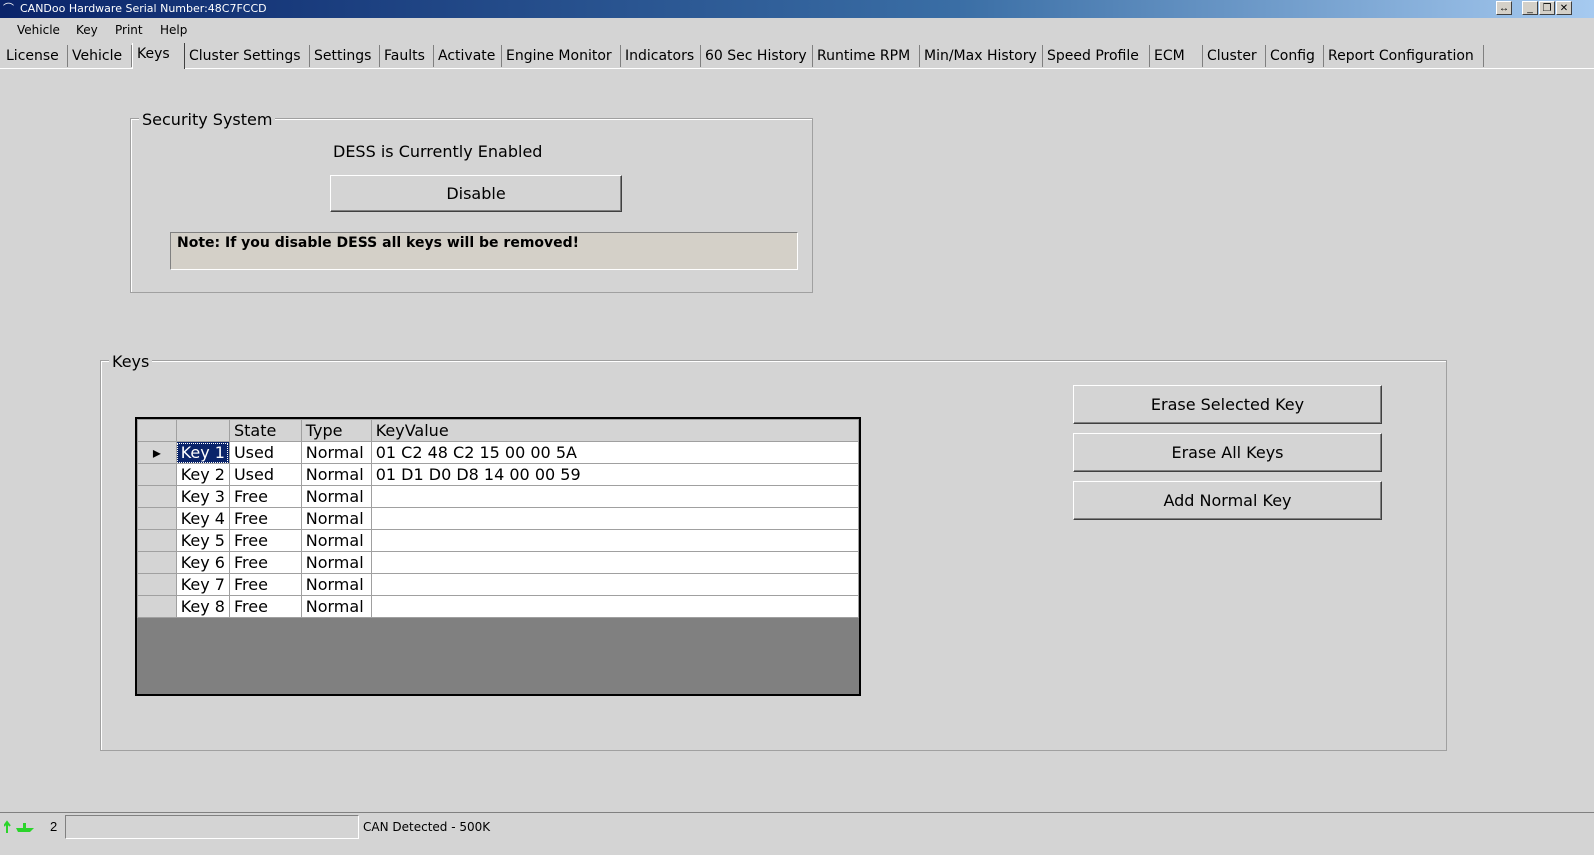 The height and width of the screenshot is (855, 1594). Describe the element at coordinates (35, 56) in the screenshot. I see `tab-license: License` at that location.